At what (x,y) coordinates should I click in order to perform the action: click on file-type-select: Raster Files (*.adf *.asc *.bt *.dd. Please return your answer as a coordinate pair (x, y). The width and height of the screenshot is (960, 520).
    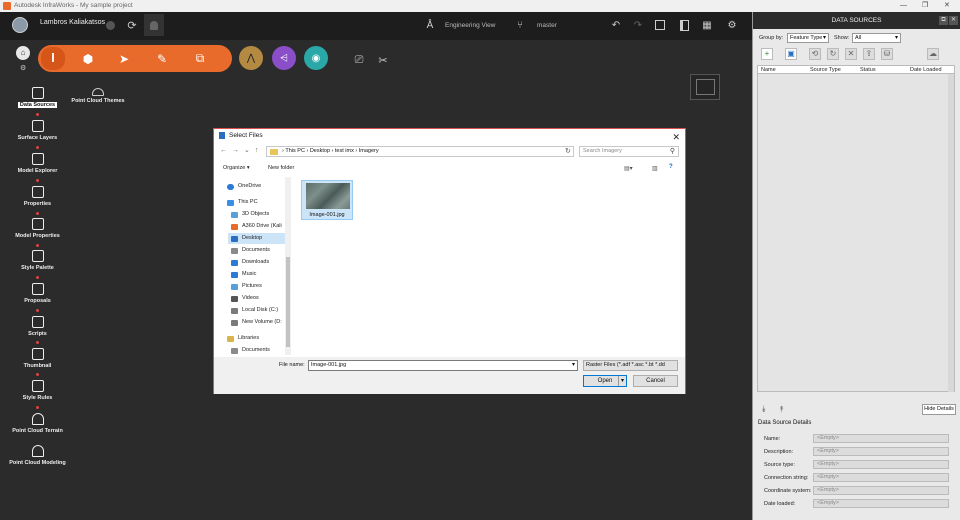
    Looking at the image, I should click on (630, 365).